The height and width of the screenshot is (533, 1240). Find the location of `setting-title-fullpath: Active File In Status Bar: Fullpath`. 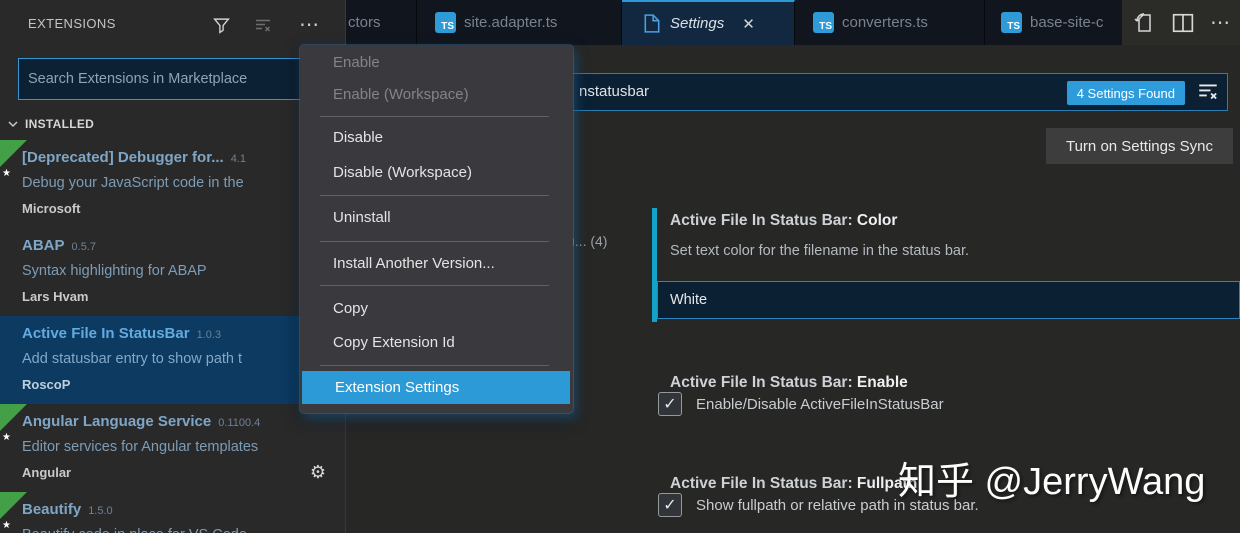

setting-title-fullpath: Active File In Status Bar: Fullpath is located at coordinates (794, 483).